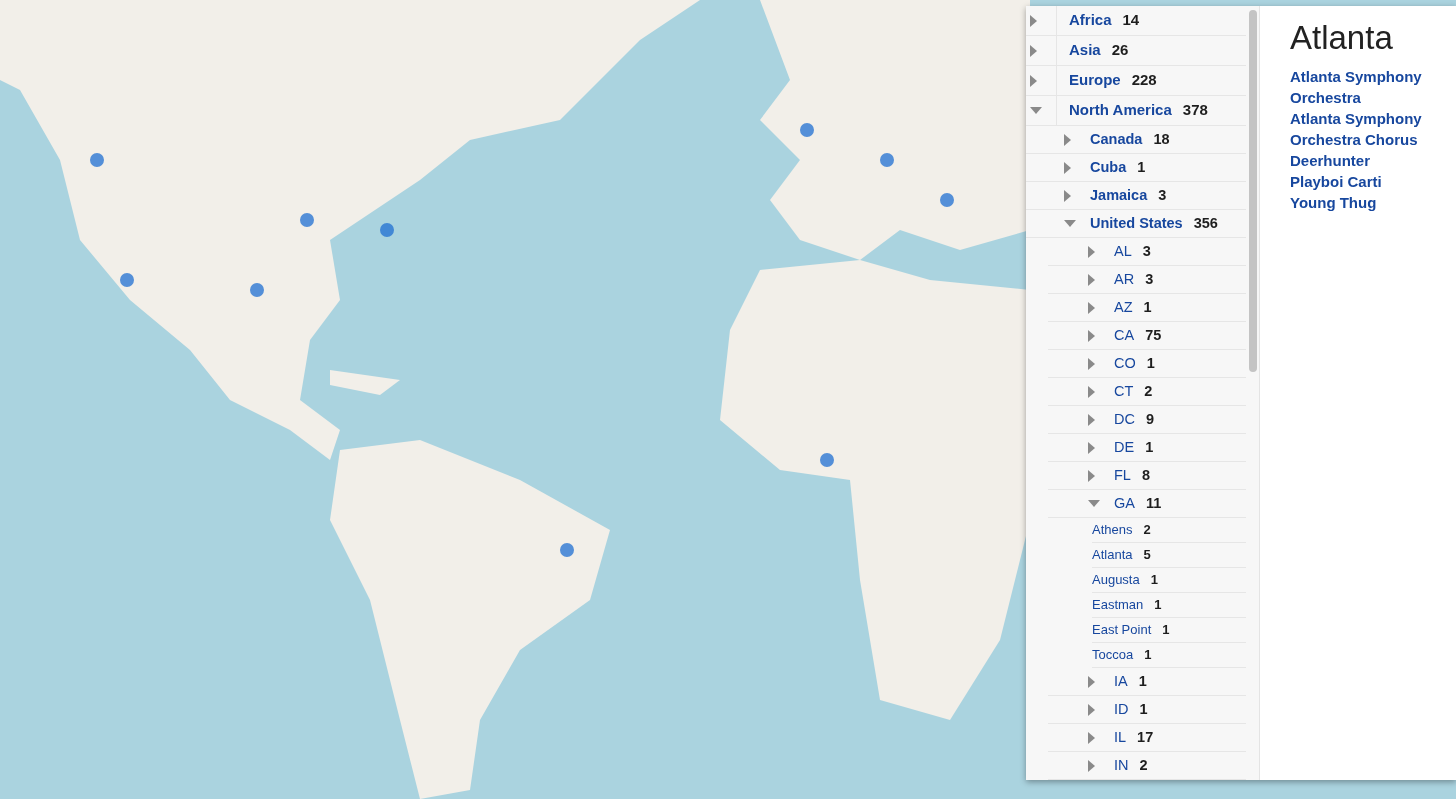 This screenshot has width=1456, height=799. I want to click on item-count: 26, so click(1120, 50).